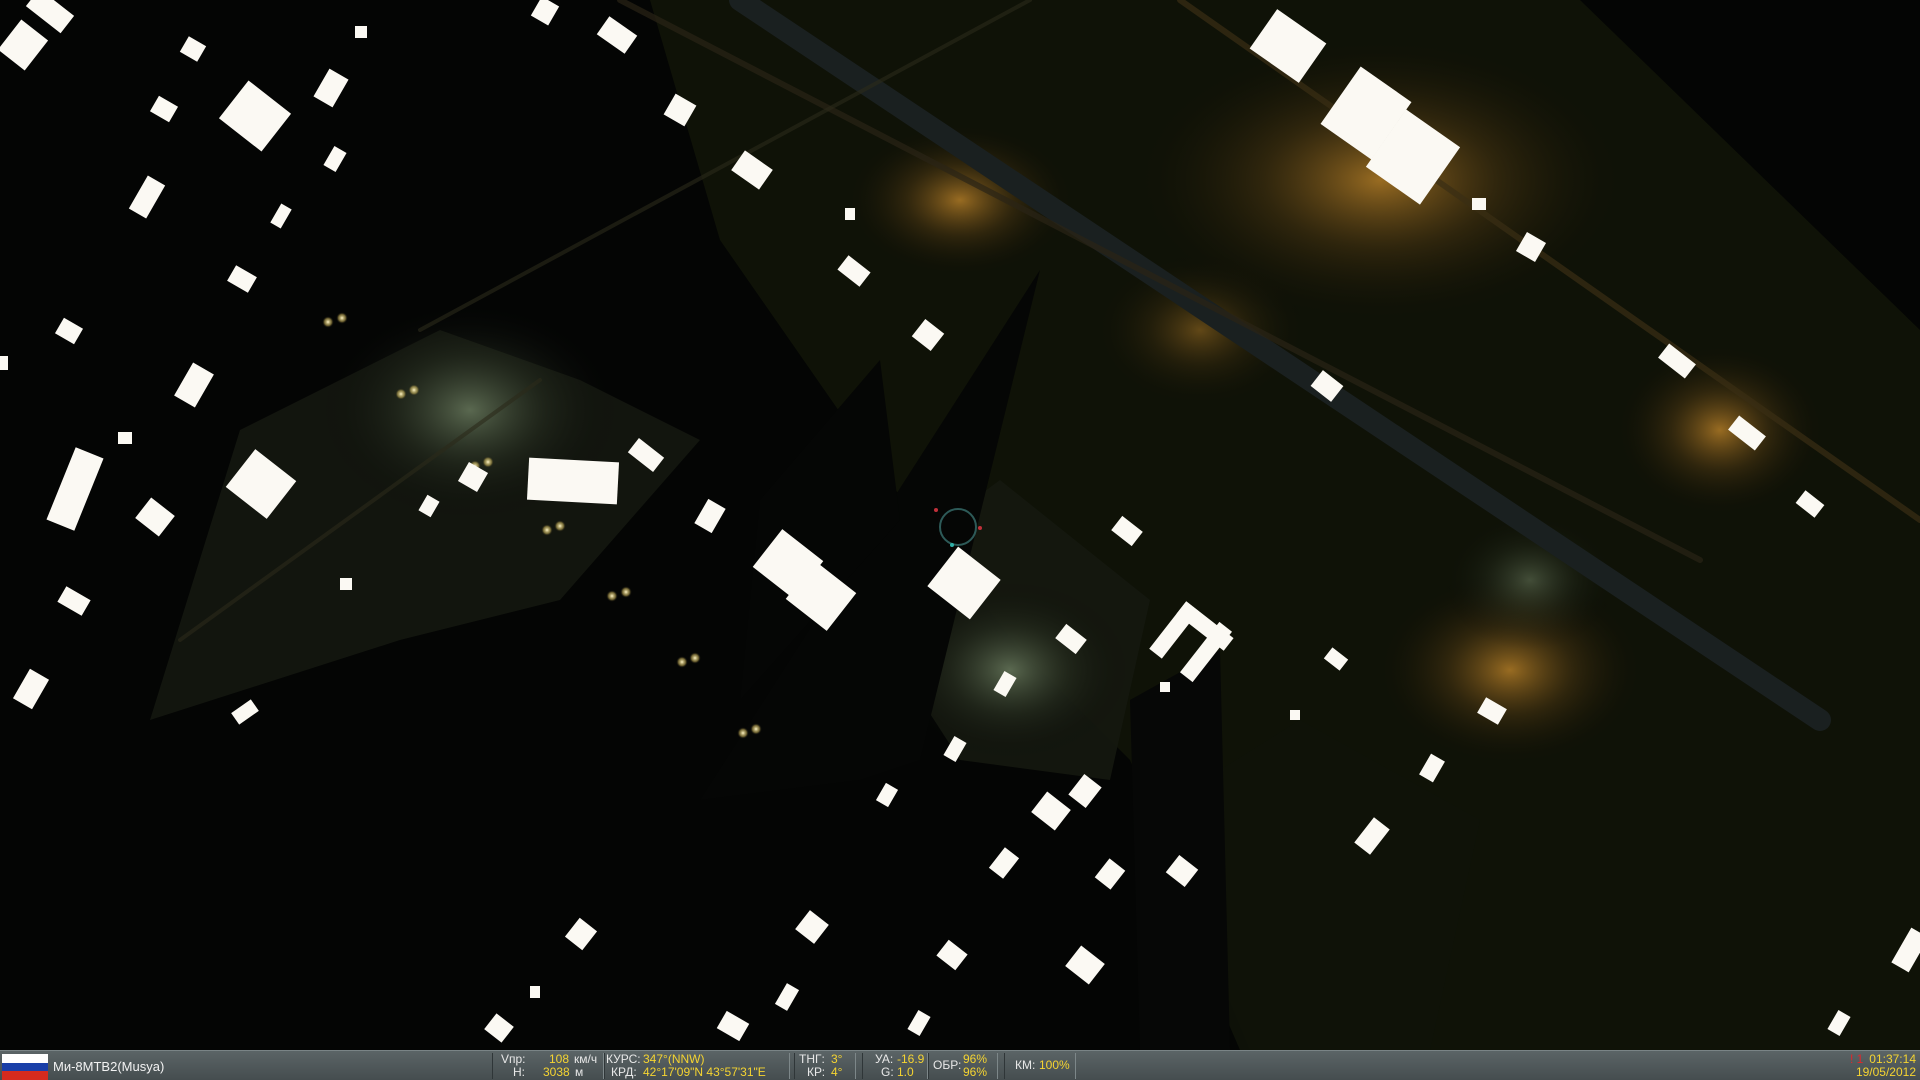 The width and height of the screenshot is (1920, 1080). What do you see at coordinates (1885, 1072) in the screenshot?
I see `clock-date: 19/05/2012` at bounding box center [1885, 1072].